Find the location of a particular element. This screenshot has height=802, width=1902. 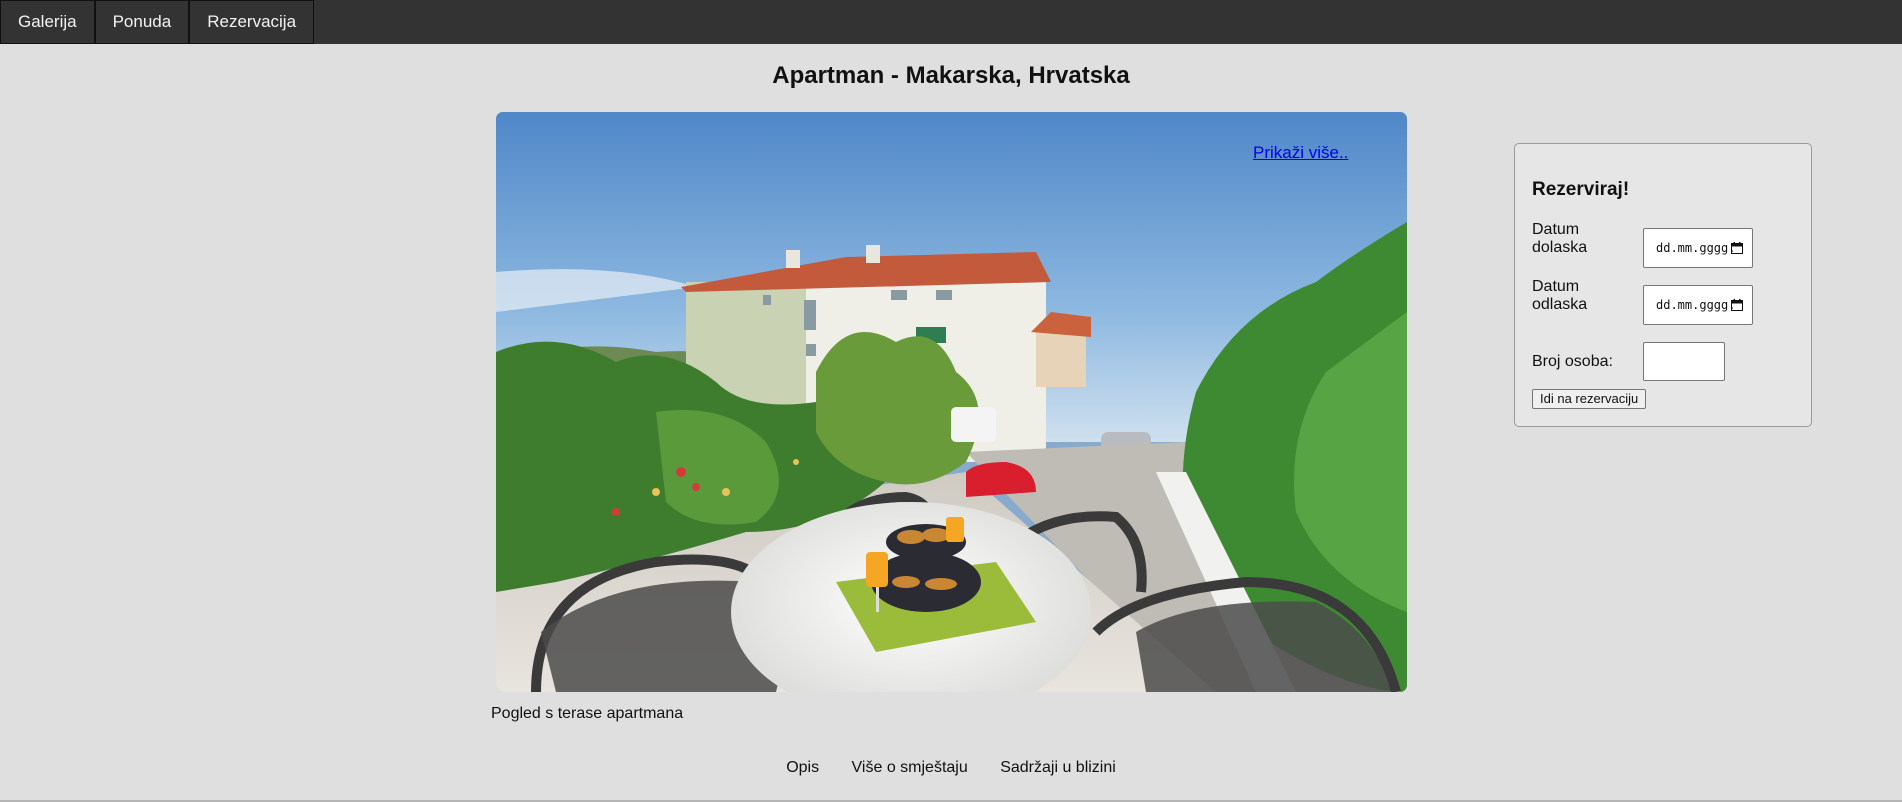

photo-caption: Pogled s terase apartmana is located at coordinates (587, 713).